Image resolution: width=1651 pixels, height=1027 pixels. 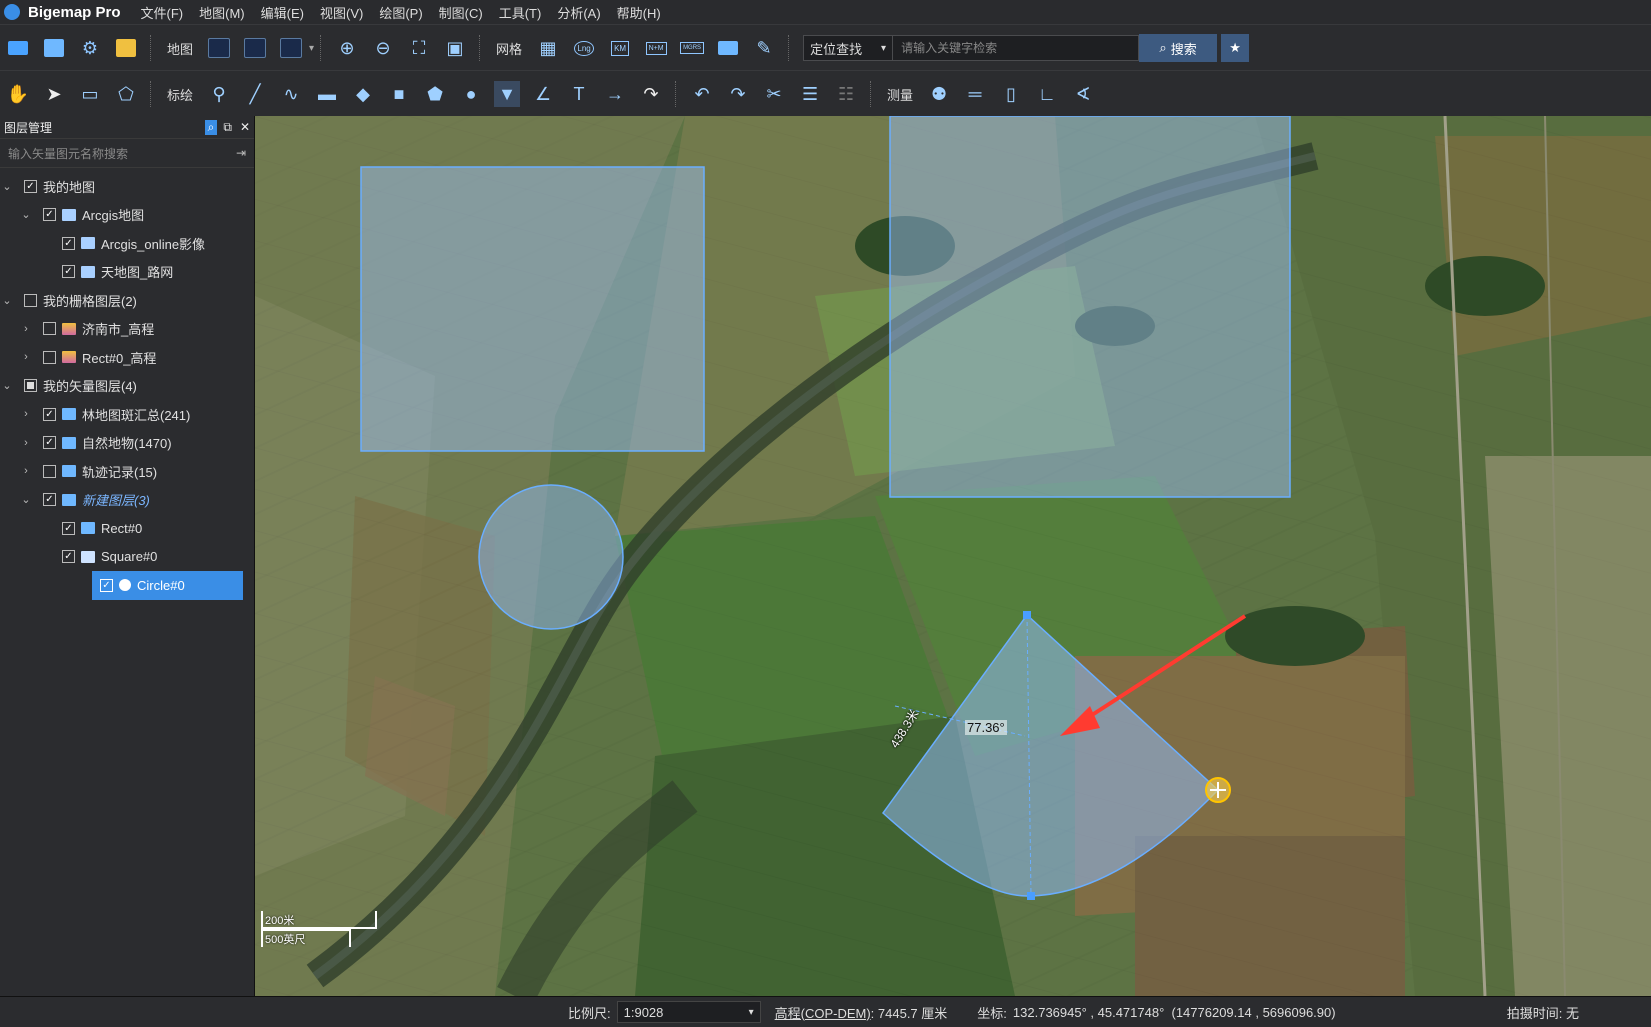 I want to click on curved-arrow-icon: ↷, so click(x=651, y=94).